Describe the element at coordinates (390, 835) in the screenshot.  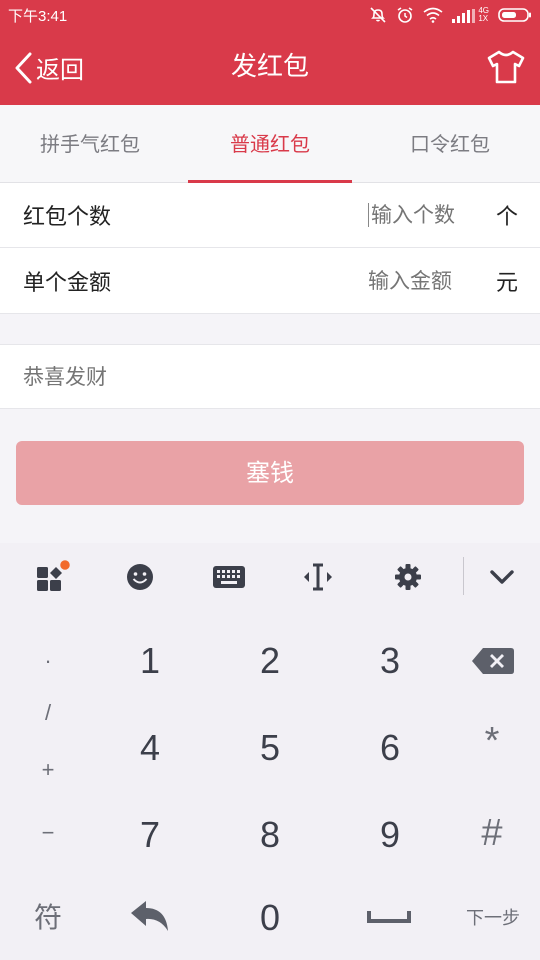
I see `key-9: 9` at that location.